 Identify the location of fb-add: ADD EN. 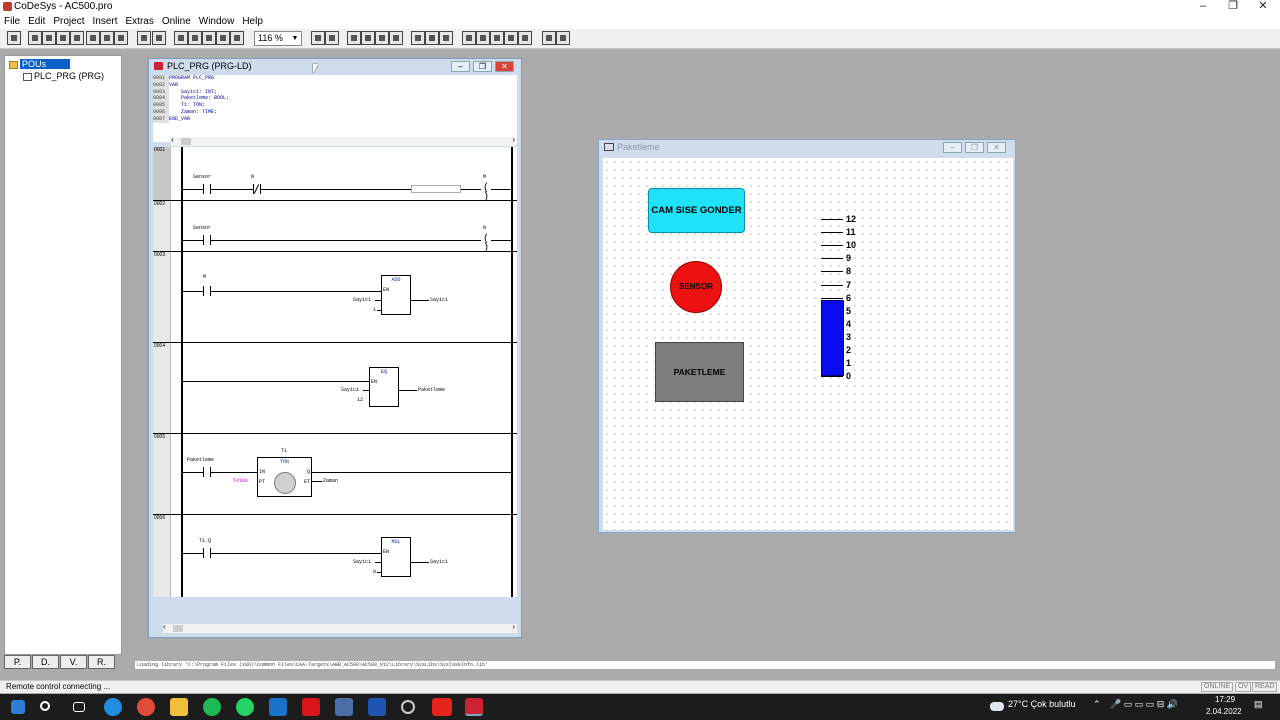
(396, 295).